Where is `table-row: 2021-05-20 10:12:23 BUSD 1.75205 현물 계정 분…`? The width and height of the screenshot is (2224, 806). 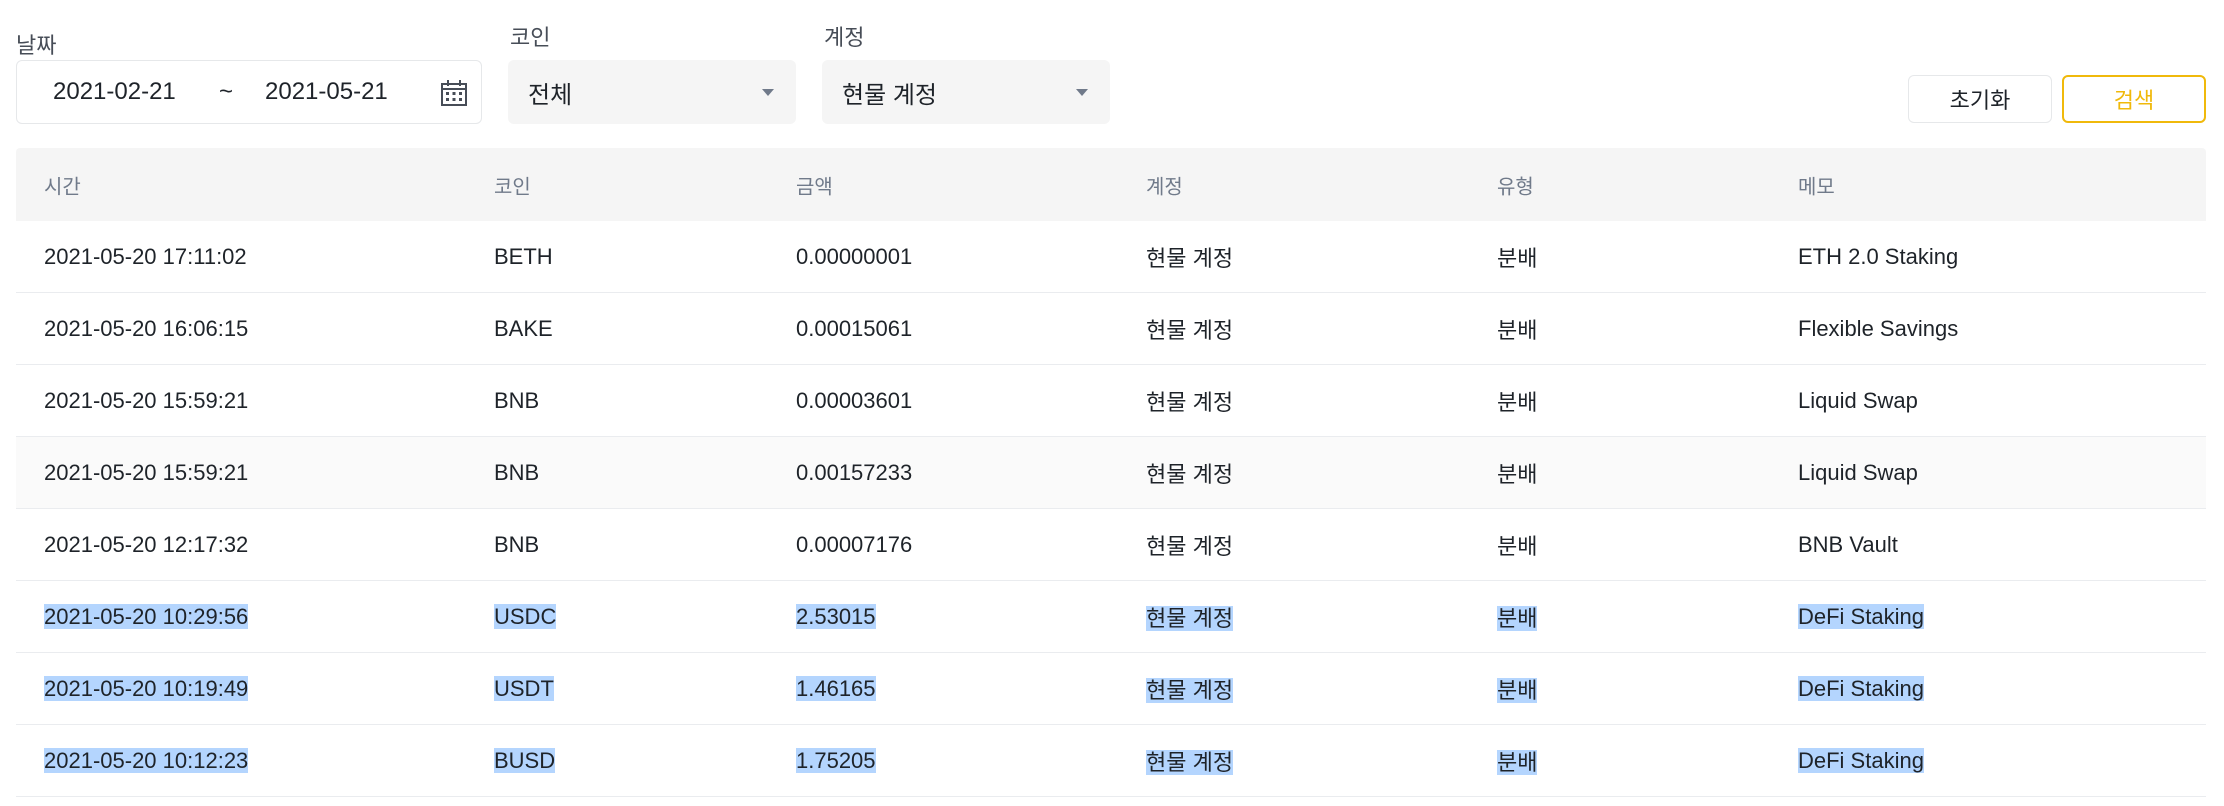
table-row: 2021-05-20 10:12:23 BUSD 1.75205 현물 계정 분… is located at coordinates (1111, 761).